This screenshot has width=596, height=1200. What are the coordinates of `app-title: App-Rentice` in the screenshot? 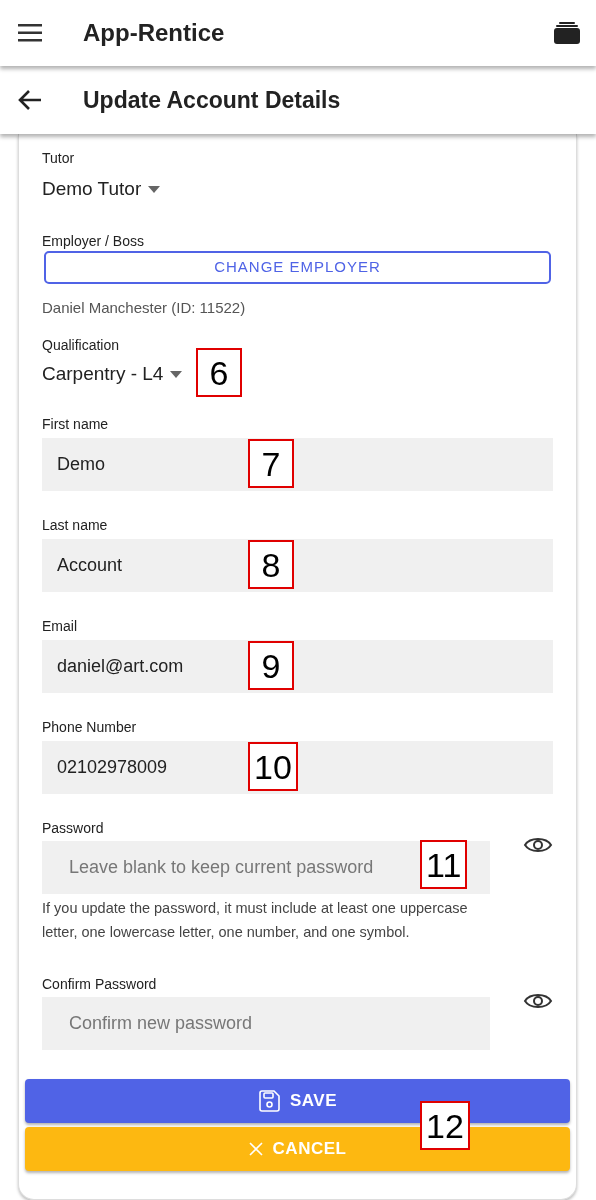 It's located at (154, 33).